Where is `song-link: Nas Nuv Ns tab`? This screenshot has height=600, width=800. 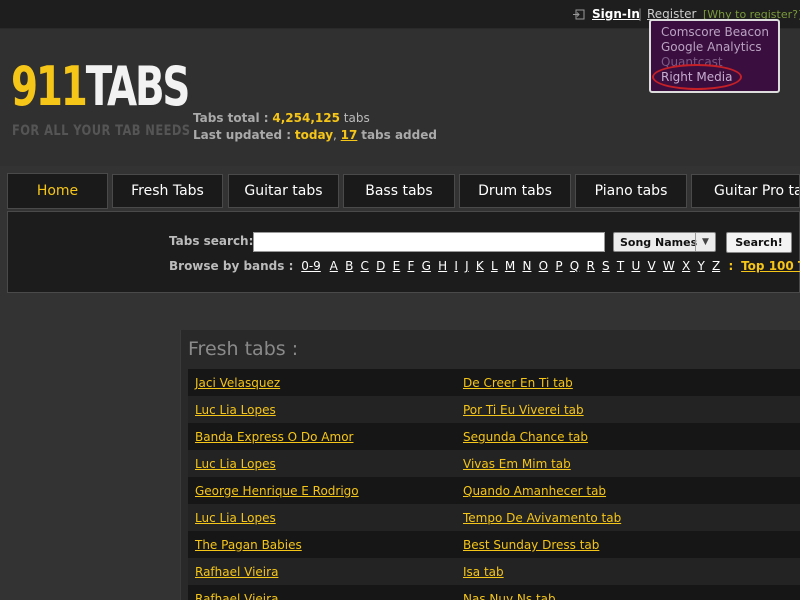 song-link: Nas Nuv Ns tab is located at coordinates (509, 596).